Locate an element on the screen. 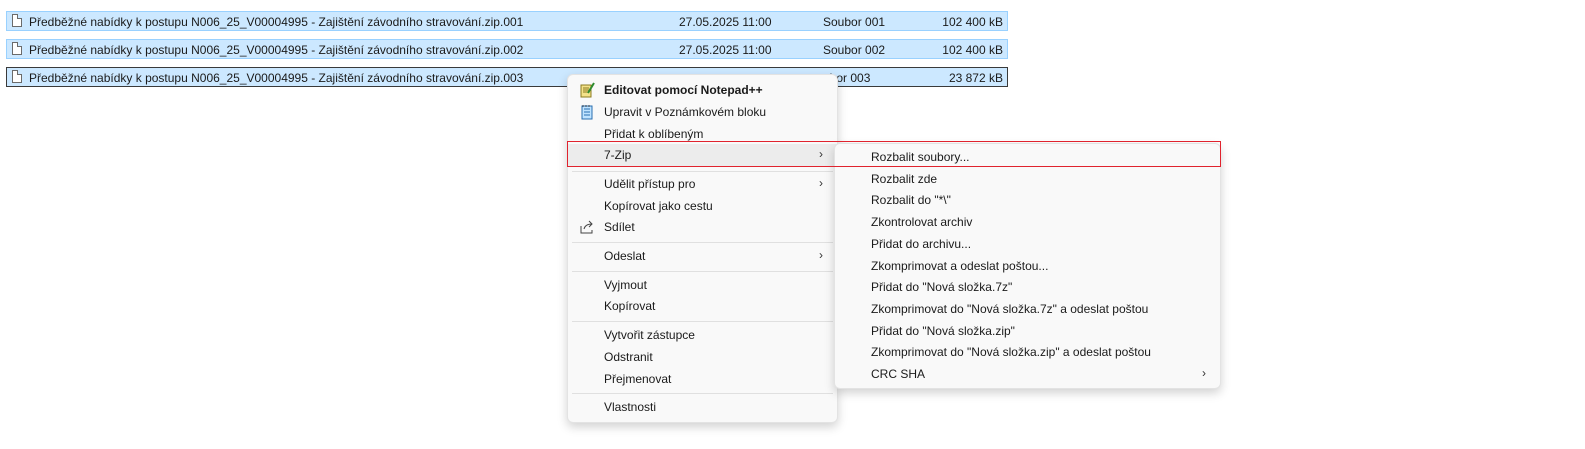  notepad-icon is located at coordinates (587, 112).